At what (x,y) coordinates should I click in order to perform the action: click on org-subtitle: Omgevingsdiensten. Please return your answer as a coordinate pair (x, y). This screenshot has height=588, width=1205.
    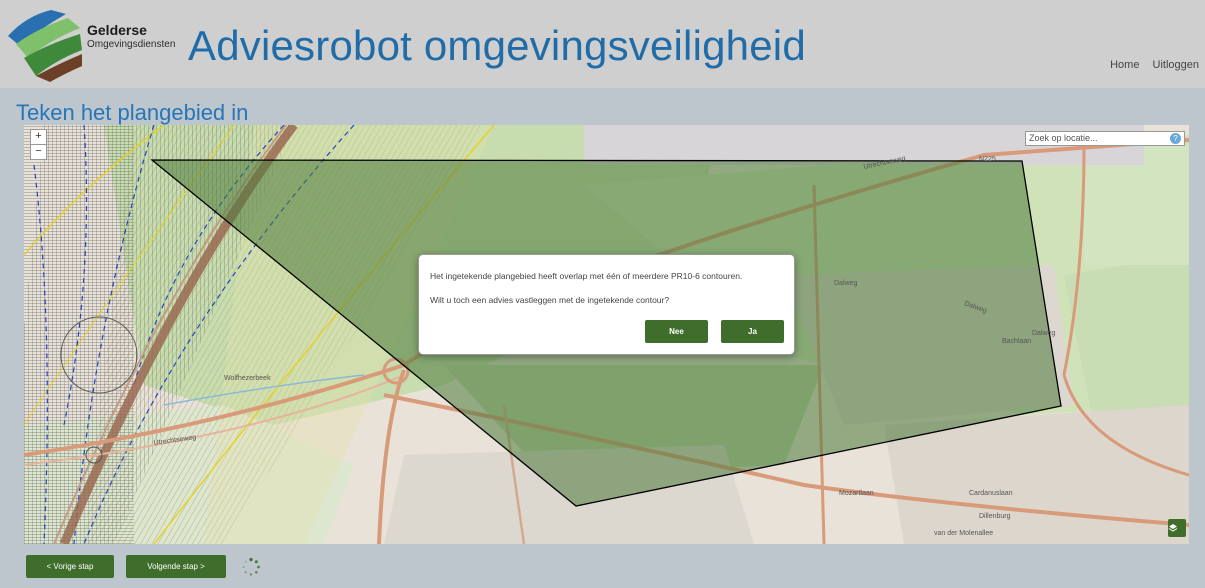
    Looking at the image, I should click on (131, 44).